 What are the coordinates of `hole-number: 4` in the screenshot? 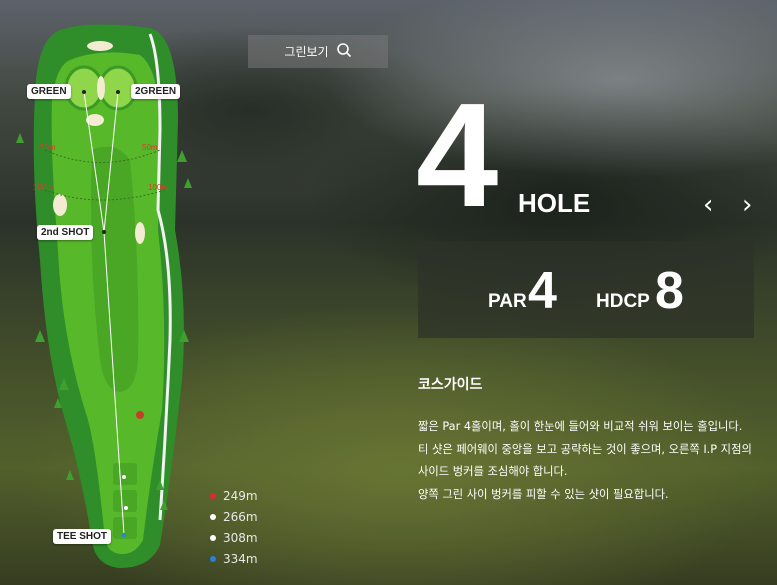 It's located at (457, 155).